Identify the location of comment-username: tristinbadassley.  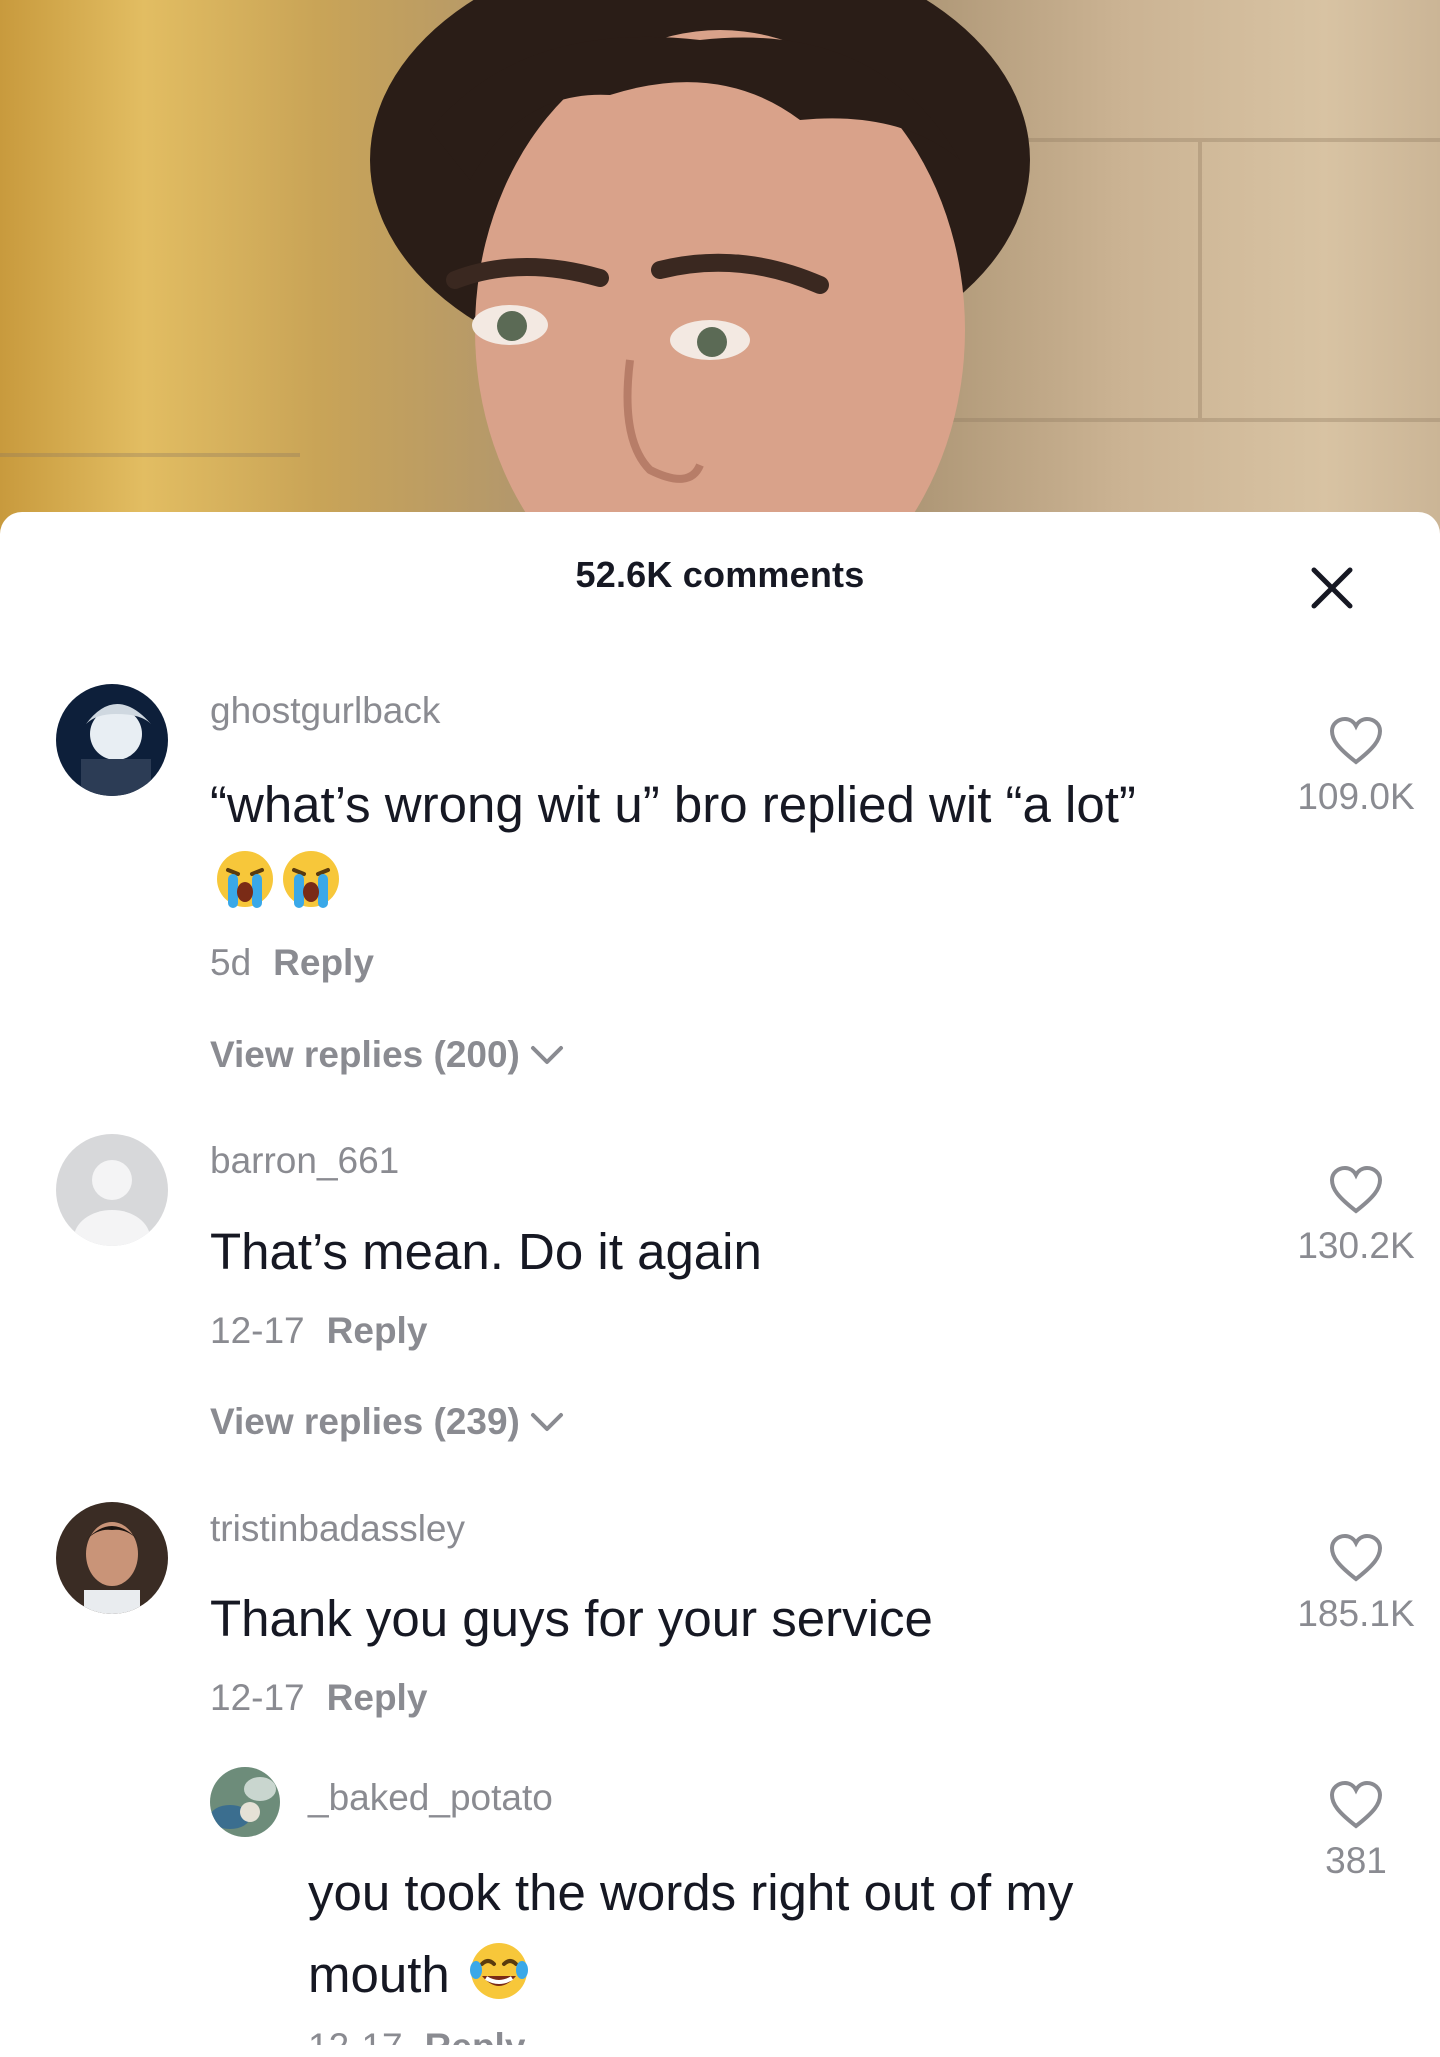
(337, 1529).